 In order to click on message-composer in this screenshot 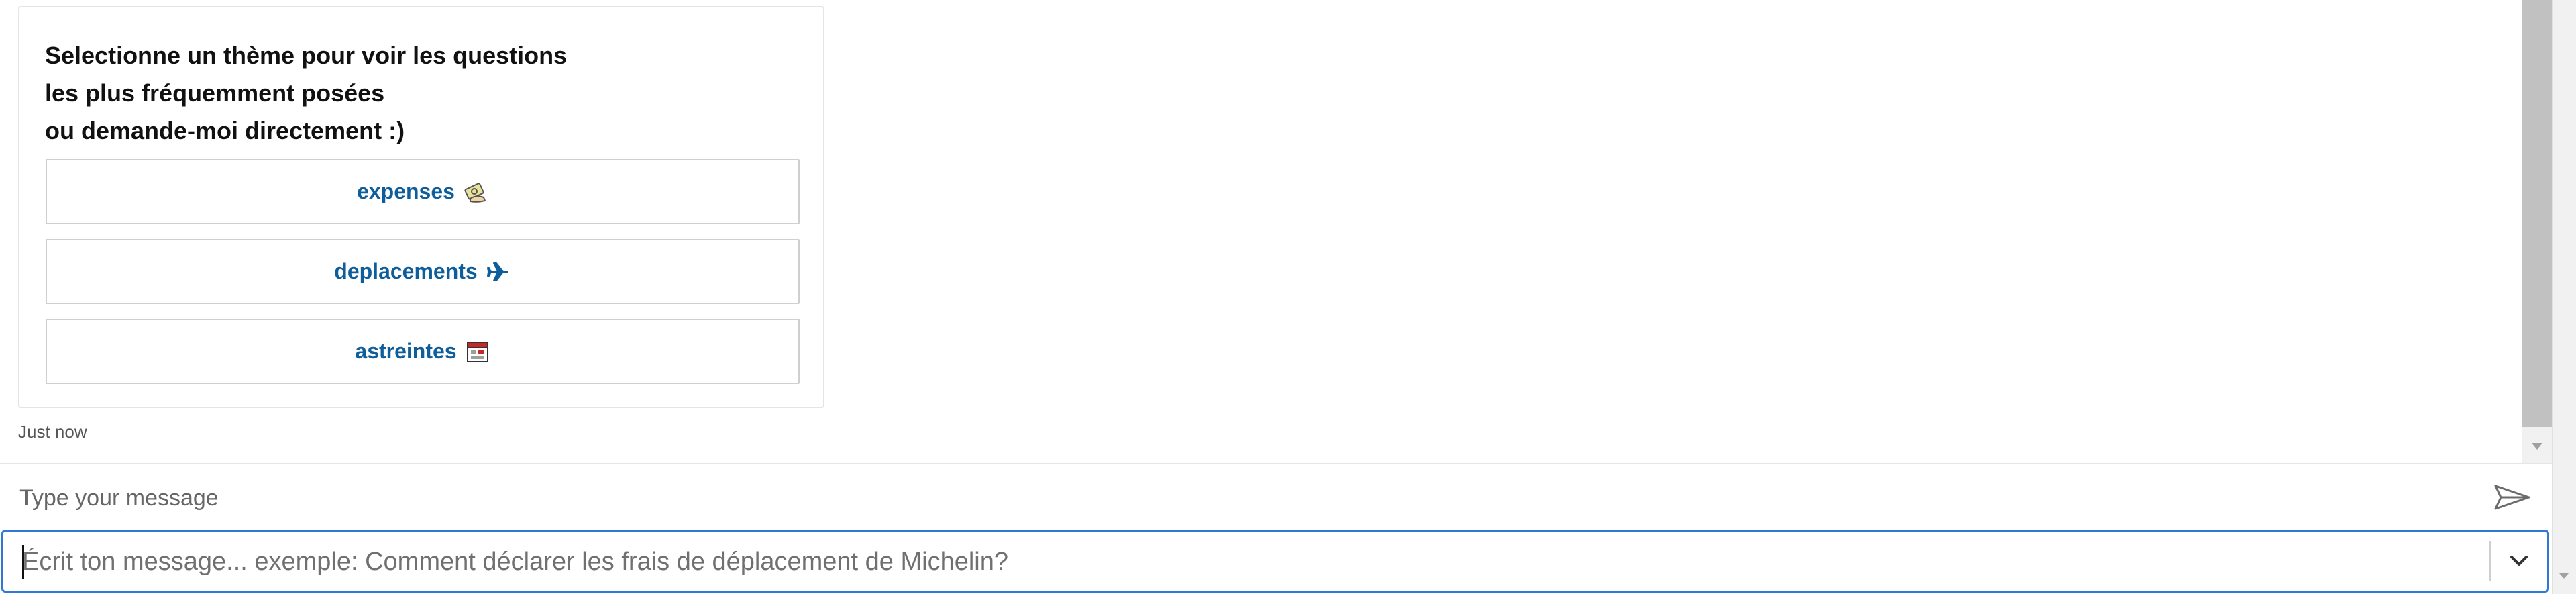, I will do `click(1276, 496)`.